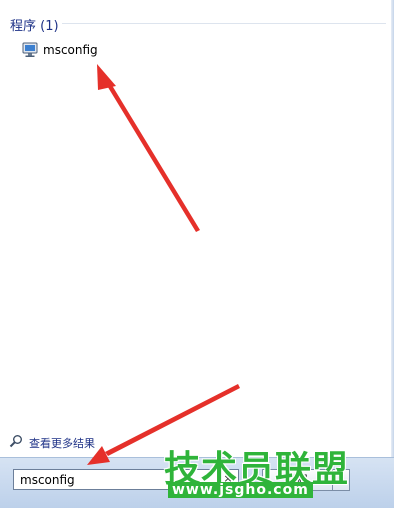 The height and width of the screenshot is (508, 394). I want to click on programs-section-title: 程序 (1), so click(34, 26).